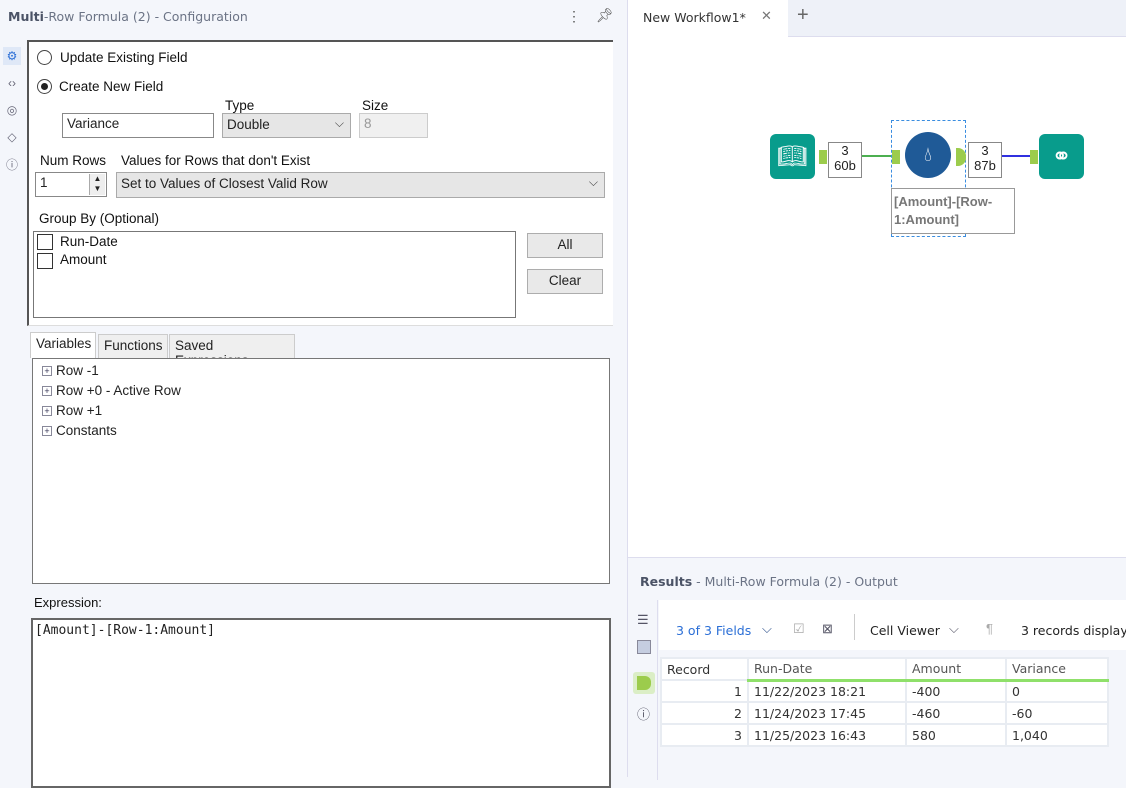 The width and height of the screenshot is (1126, 788). Describe the element at coordinates (792, 156) in the screenshot. I see `input-tool-icon: 📖︎` at that location.